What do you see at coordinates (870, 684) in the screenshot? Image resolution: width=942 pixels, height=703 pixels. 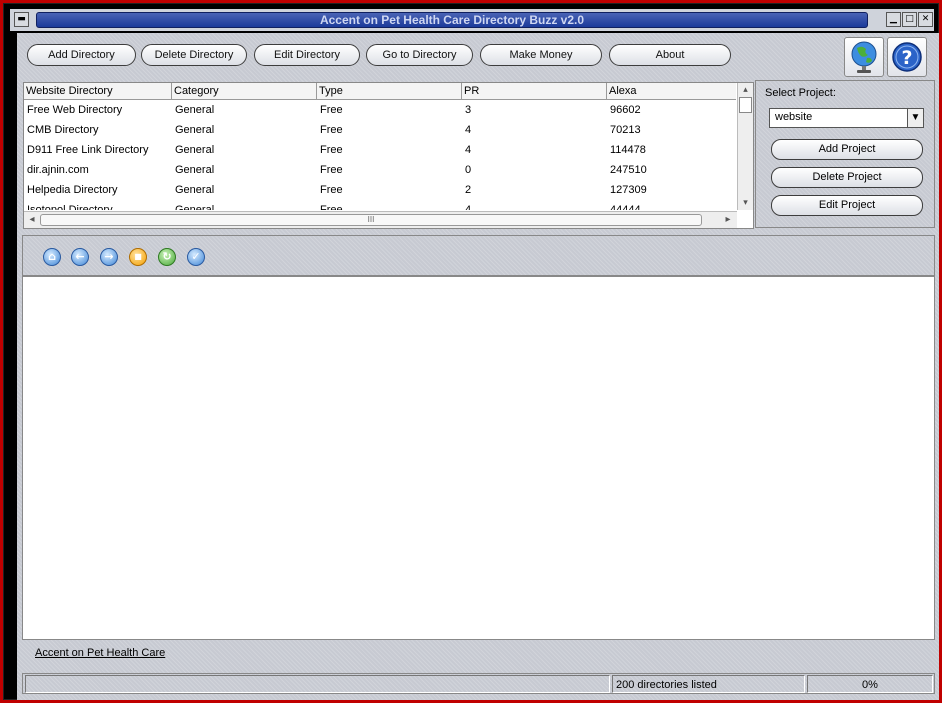 I see `status-progress: 0%` at bounding box center [870, 684].